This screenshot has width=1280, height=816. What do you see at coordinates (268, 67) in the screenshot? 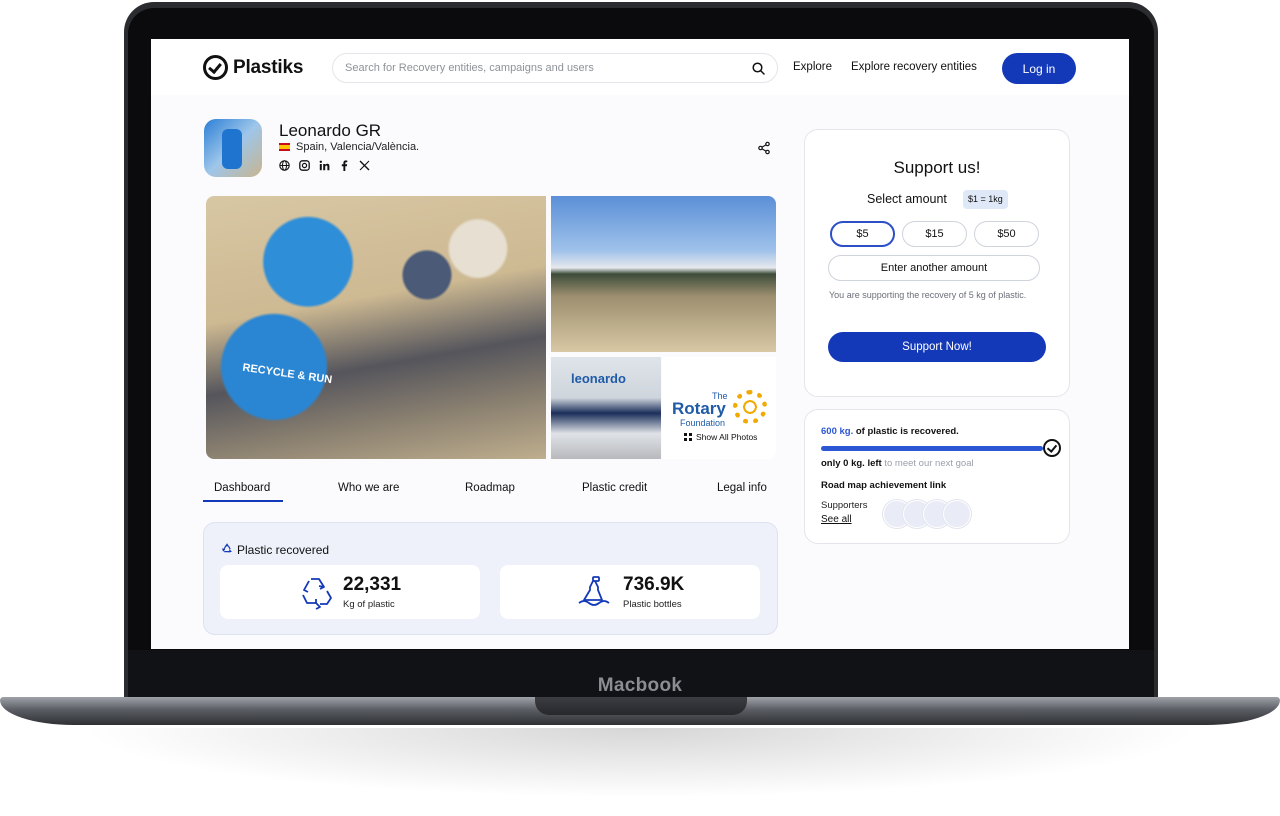
I see `logo-text: Plastiks` at bounding box center [268, 67].